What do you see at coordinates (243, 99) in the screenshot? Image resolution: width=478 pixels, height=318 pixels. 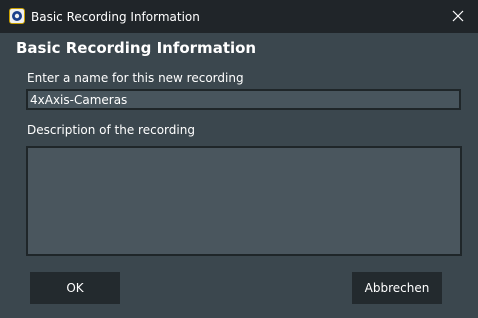 I see `recording-name-input` at bounding box center [243, 99].